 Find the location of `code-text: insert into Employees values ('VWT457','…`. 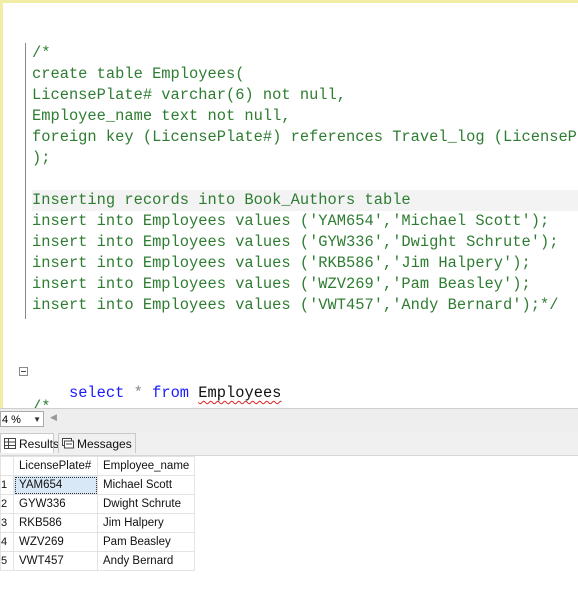

code-text: insert into Employees values ('VWT457','… is located at coordinates (295, 305).